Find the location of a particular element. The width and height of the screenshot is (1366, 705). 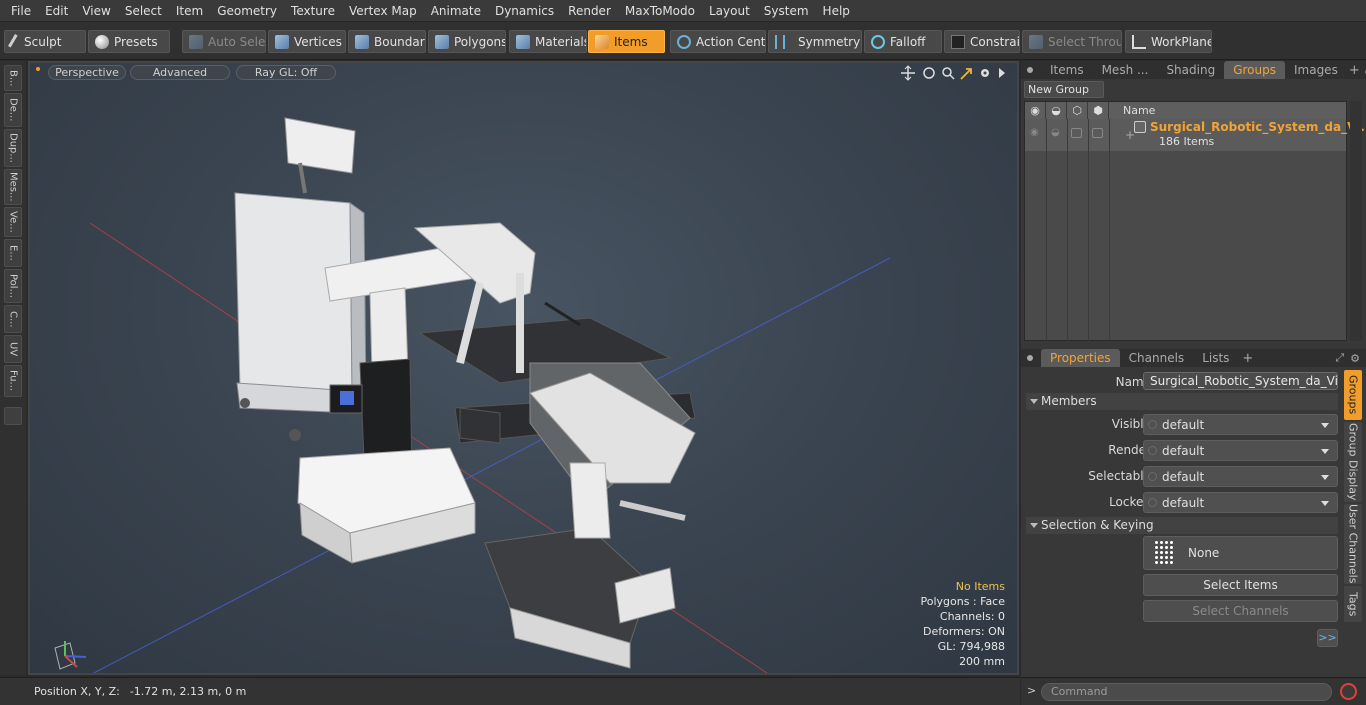

add-prop-tab-icon: + is located at coordinates (1247, 358).